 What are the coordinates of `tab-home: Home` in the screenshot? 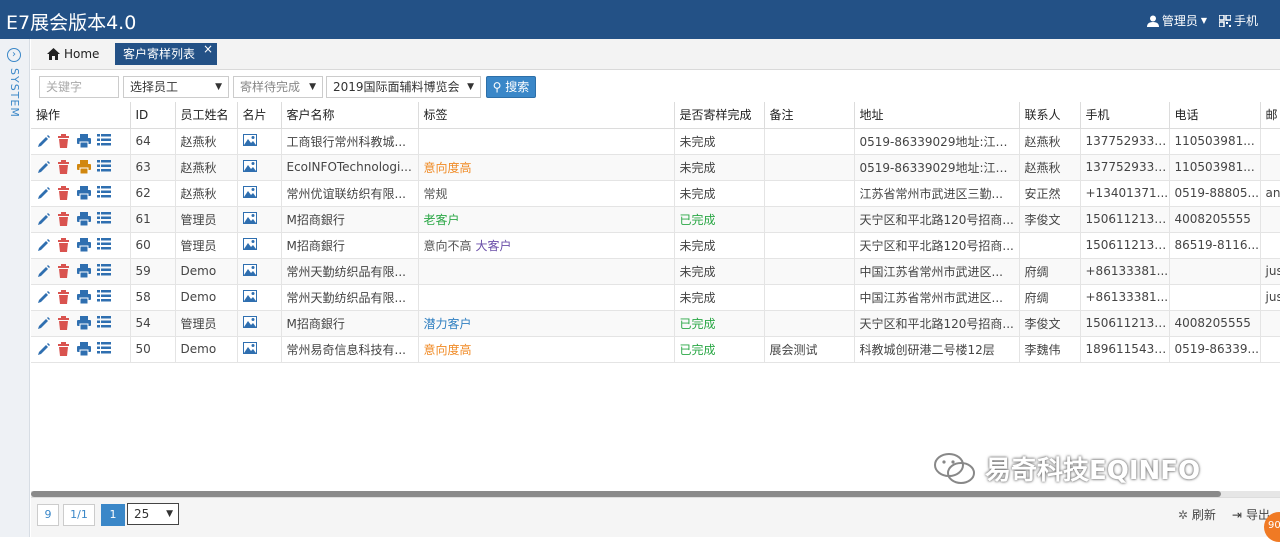 It's located at (73, 54).